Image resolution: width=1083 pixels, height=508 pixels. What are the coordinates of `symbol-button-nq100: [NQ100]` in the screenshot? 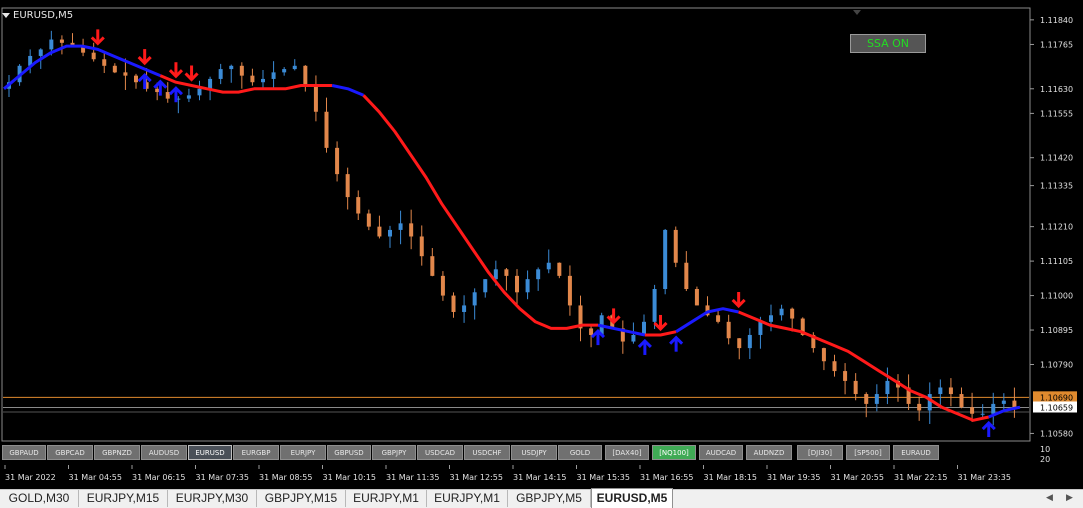 It's located at (674, 452).